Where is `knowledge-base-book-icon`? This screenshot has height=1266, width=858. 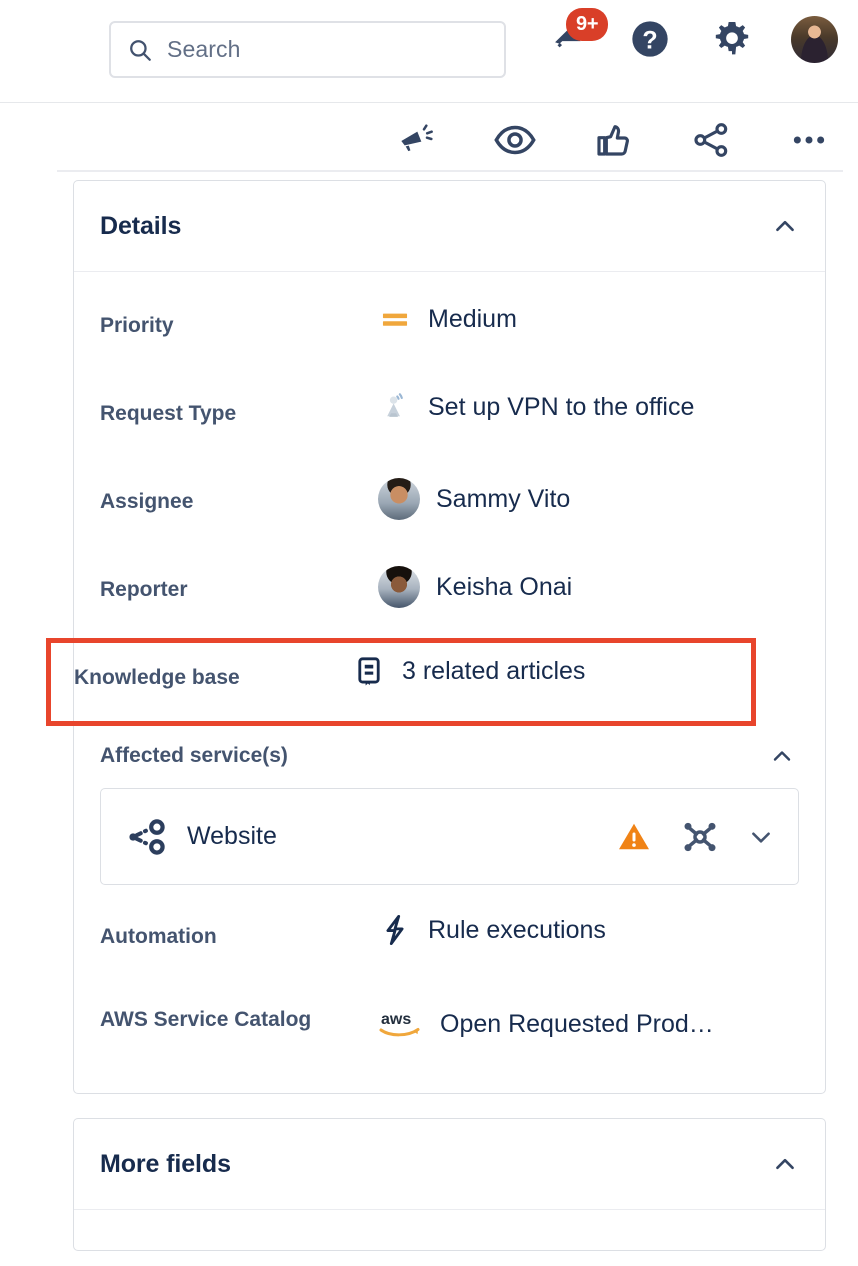
knowledge-base-book-icon is located at coordinates (369, 671).